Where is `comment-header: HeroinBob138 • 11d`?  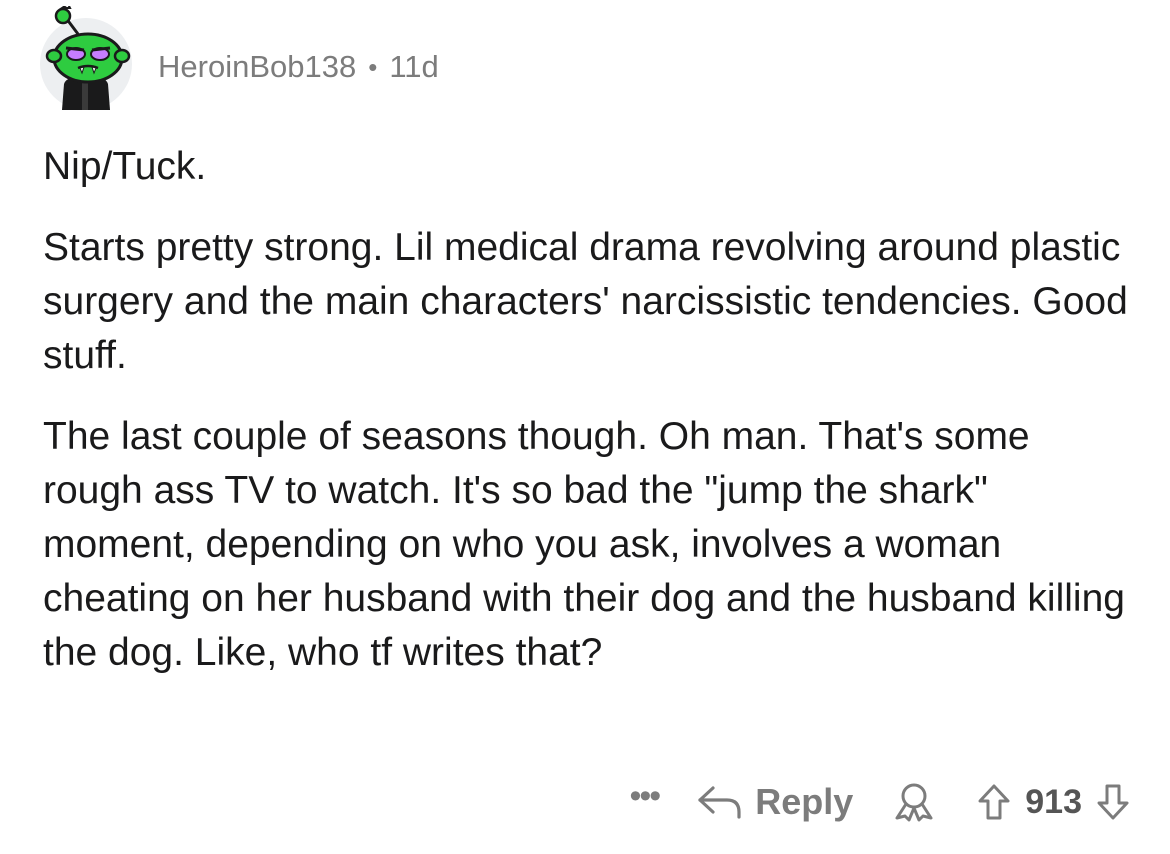 comment-header: HeroinBob138 • 11d is located at coordinates (237, 56).